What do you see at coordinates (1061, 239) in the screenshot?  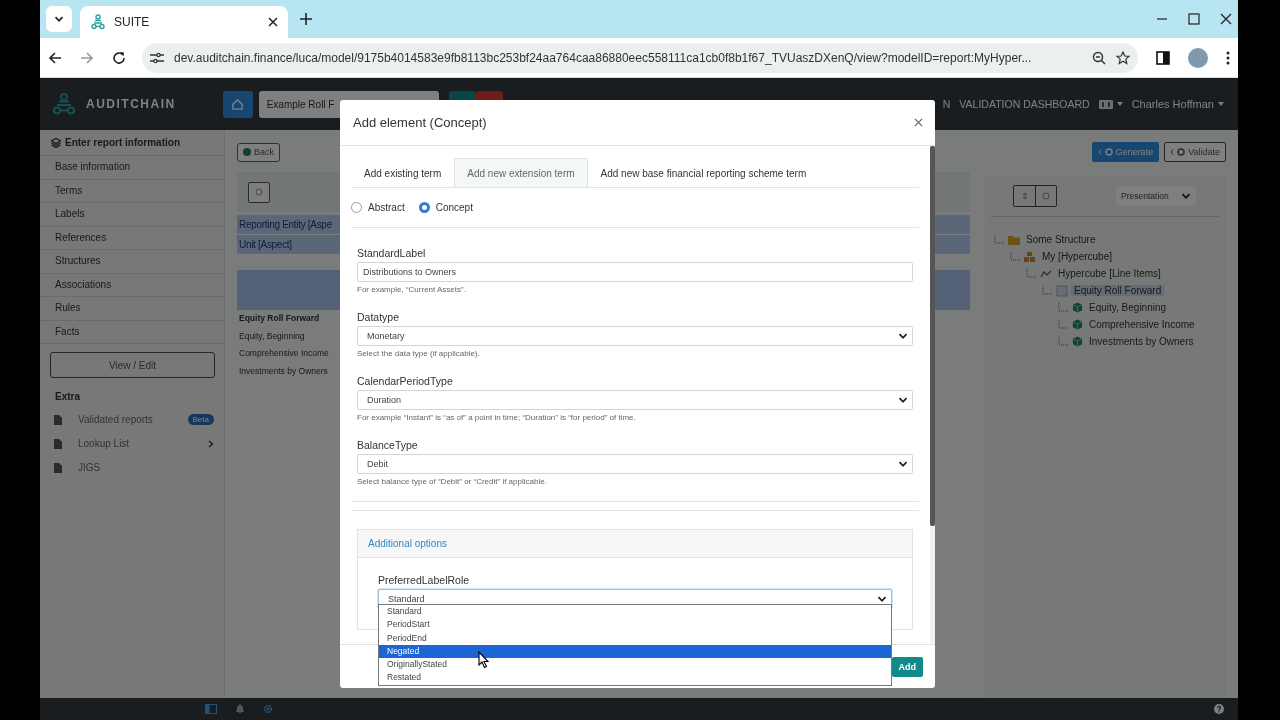 I see `tree-node: Some Structure` at bounding box center [1061, 239].